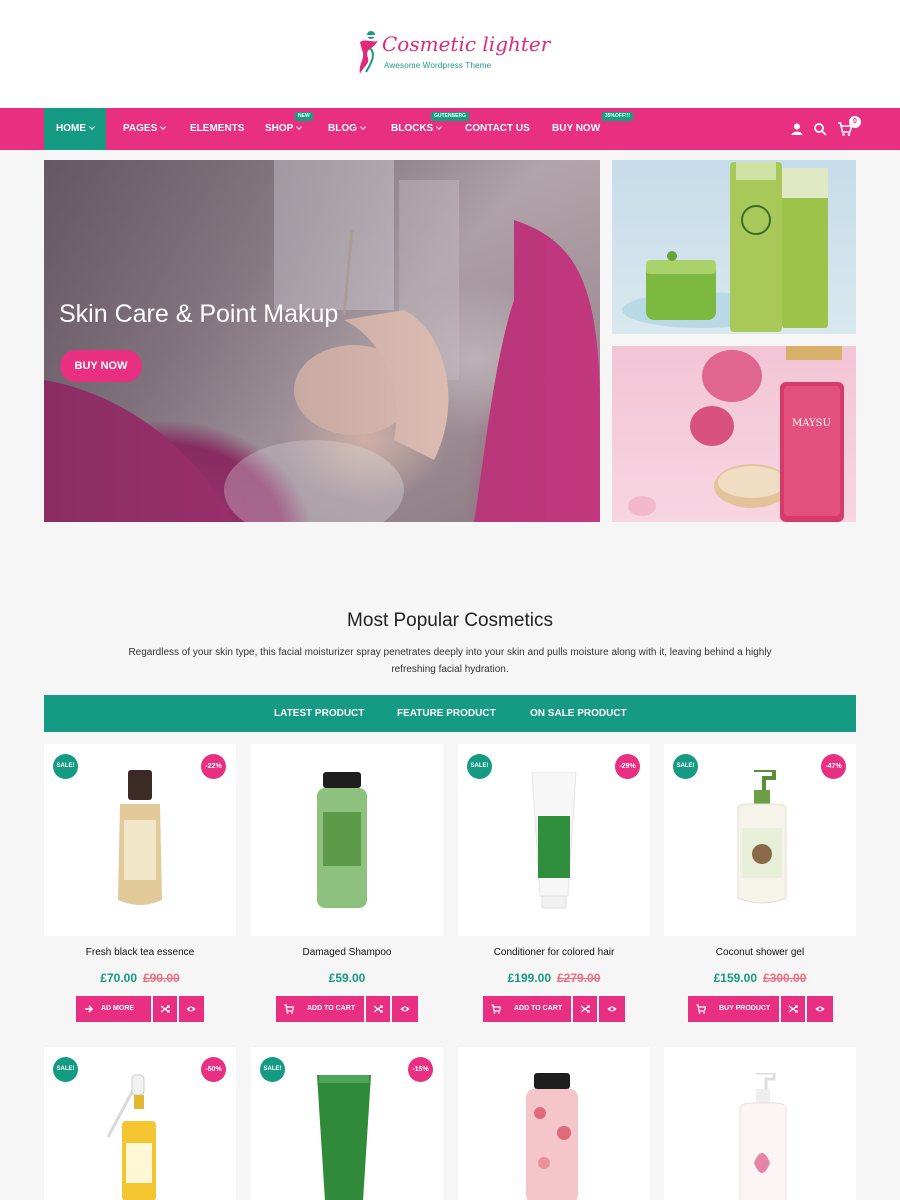 This screenshot has height=1200, width=900. What do you see at coordinates (745, 1008) in the screenshot?
I see `action-label: BUY PRODUCT` at bounding box center [745, 1008].